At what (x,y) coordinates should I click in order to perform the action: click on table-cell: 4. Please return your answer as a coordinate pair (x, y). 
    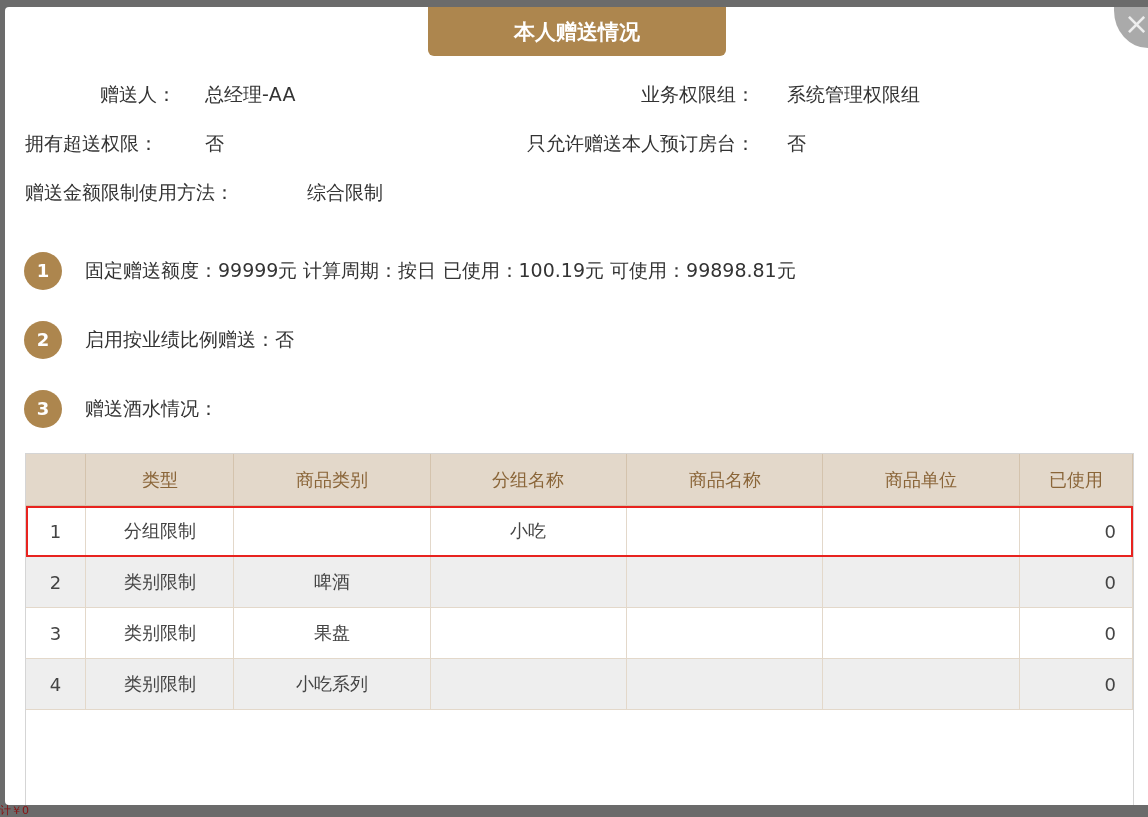
    Looking at the image, I should click on (56, 684).